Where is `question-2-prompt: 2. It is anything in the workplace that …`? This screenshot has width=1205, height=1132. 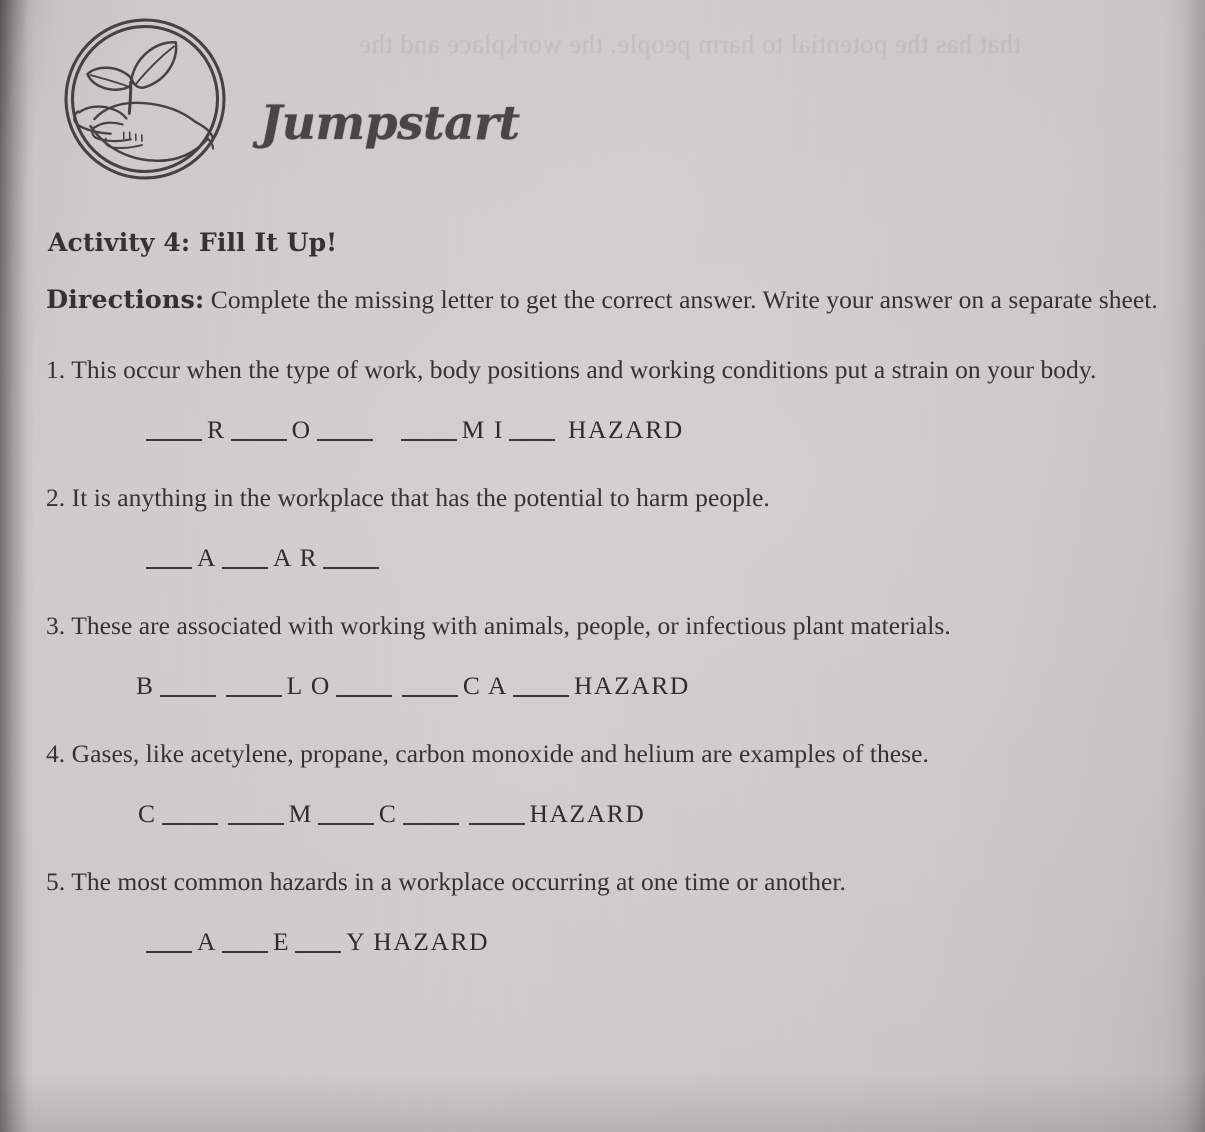
question-2-prompt: 2. It is anything in the workplace that … is located at coordinates (610, 498).